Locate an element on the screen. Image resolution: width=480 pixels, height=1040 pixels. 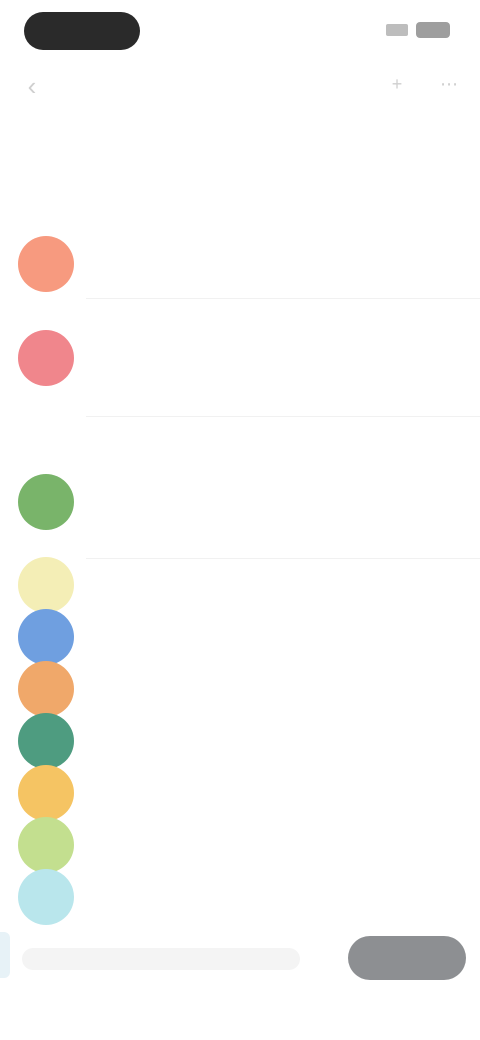
status-pill is located at coordinates (82, 31).